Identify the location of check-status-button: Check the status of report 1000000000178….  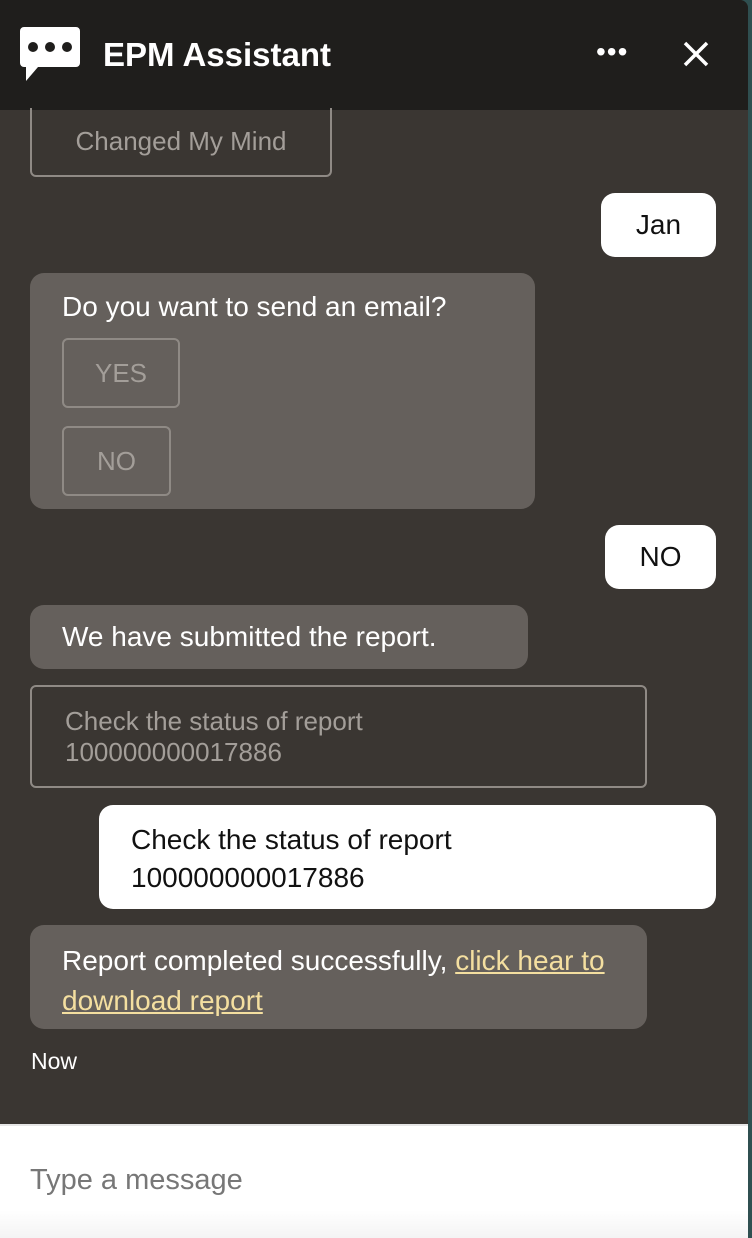
(338, 736).